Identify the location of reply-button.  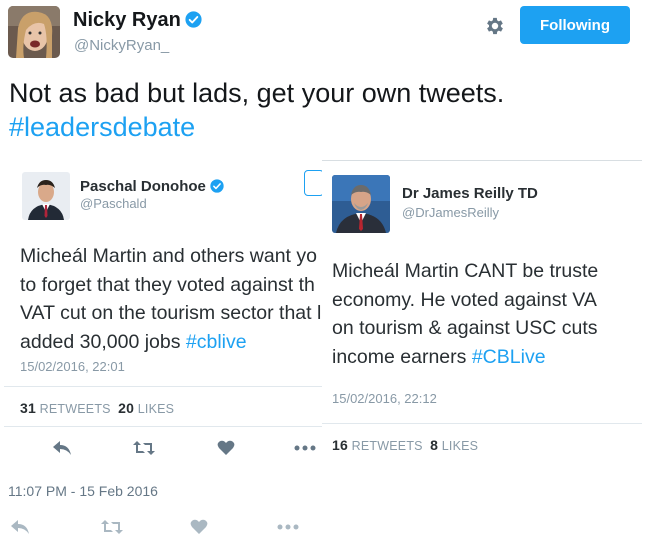
(20, 527).